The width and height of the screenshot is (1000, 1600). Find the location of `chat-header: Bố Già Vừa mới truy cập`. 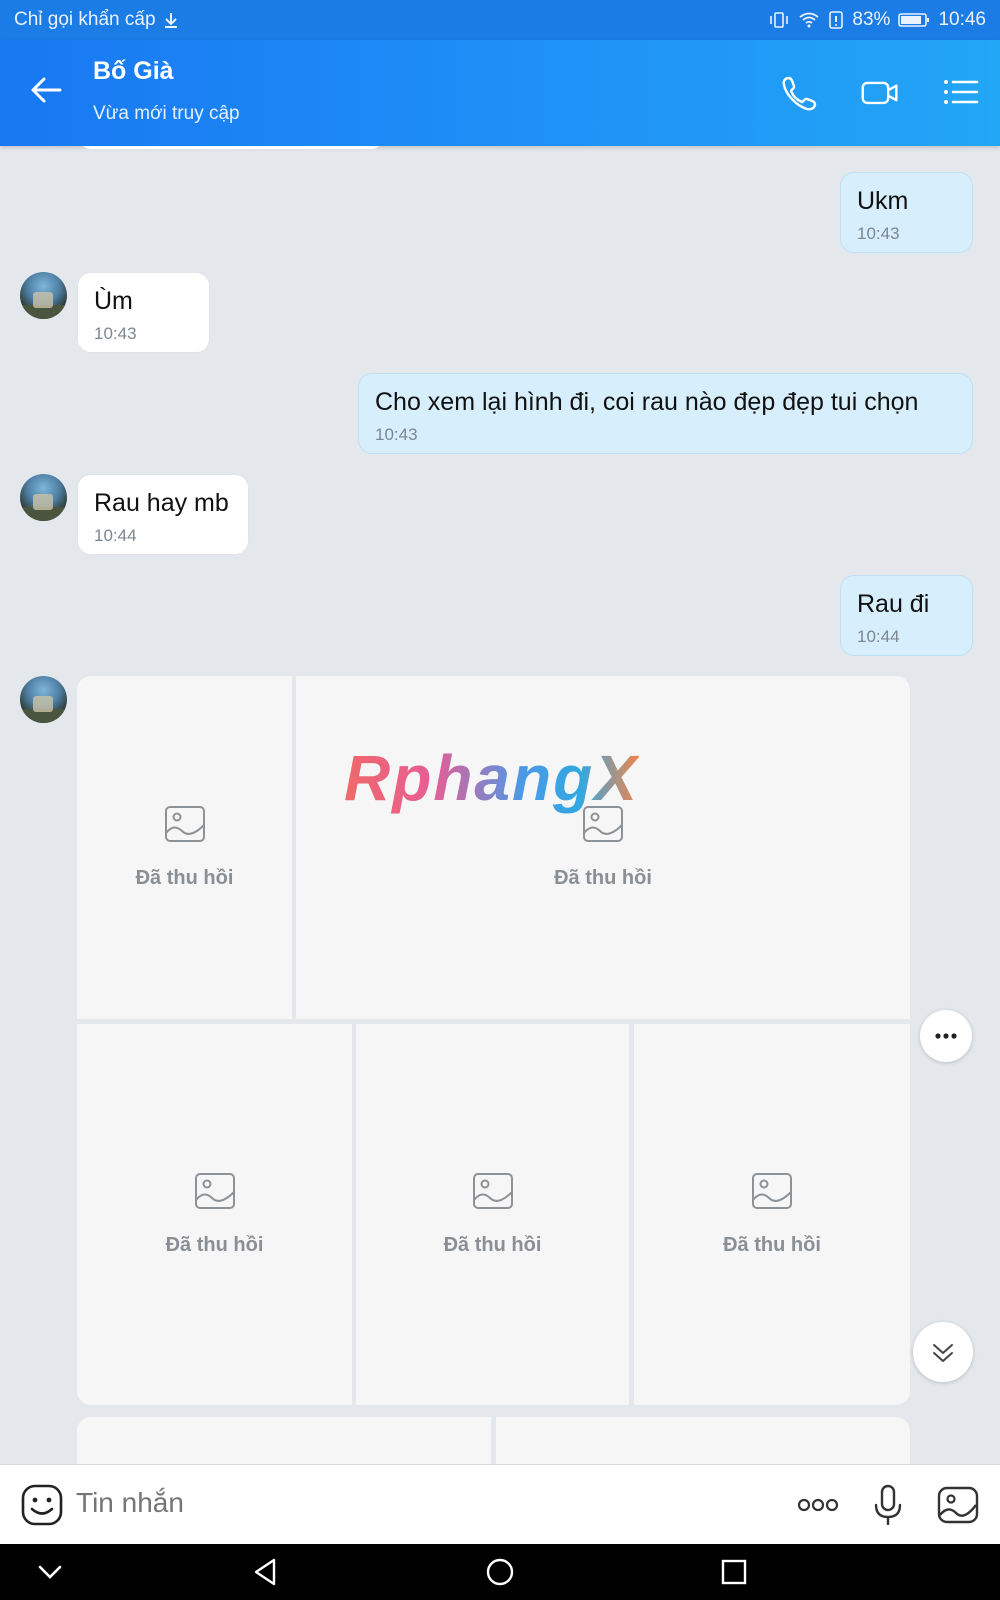

chat-header: Bố Già Vừa mới truy cập is located at coordinates (500, 93).